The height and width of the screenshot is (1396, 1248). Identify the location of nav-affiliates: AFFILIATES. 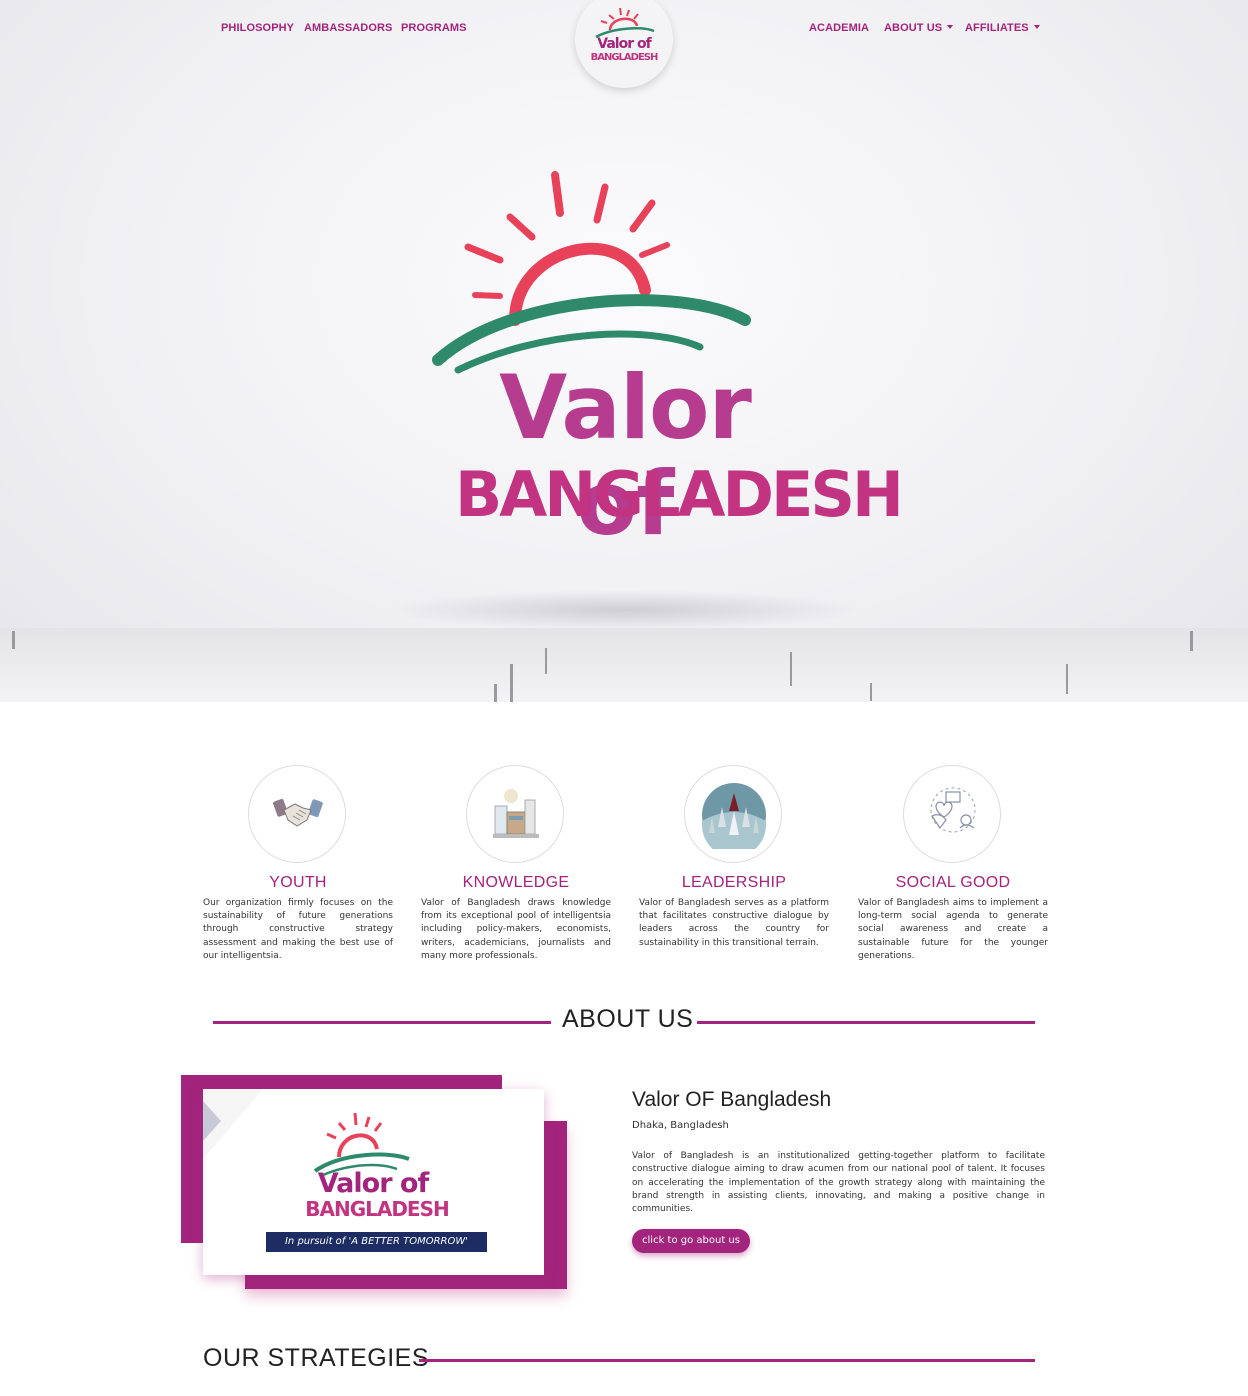
(1002, 28).